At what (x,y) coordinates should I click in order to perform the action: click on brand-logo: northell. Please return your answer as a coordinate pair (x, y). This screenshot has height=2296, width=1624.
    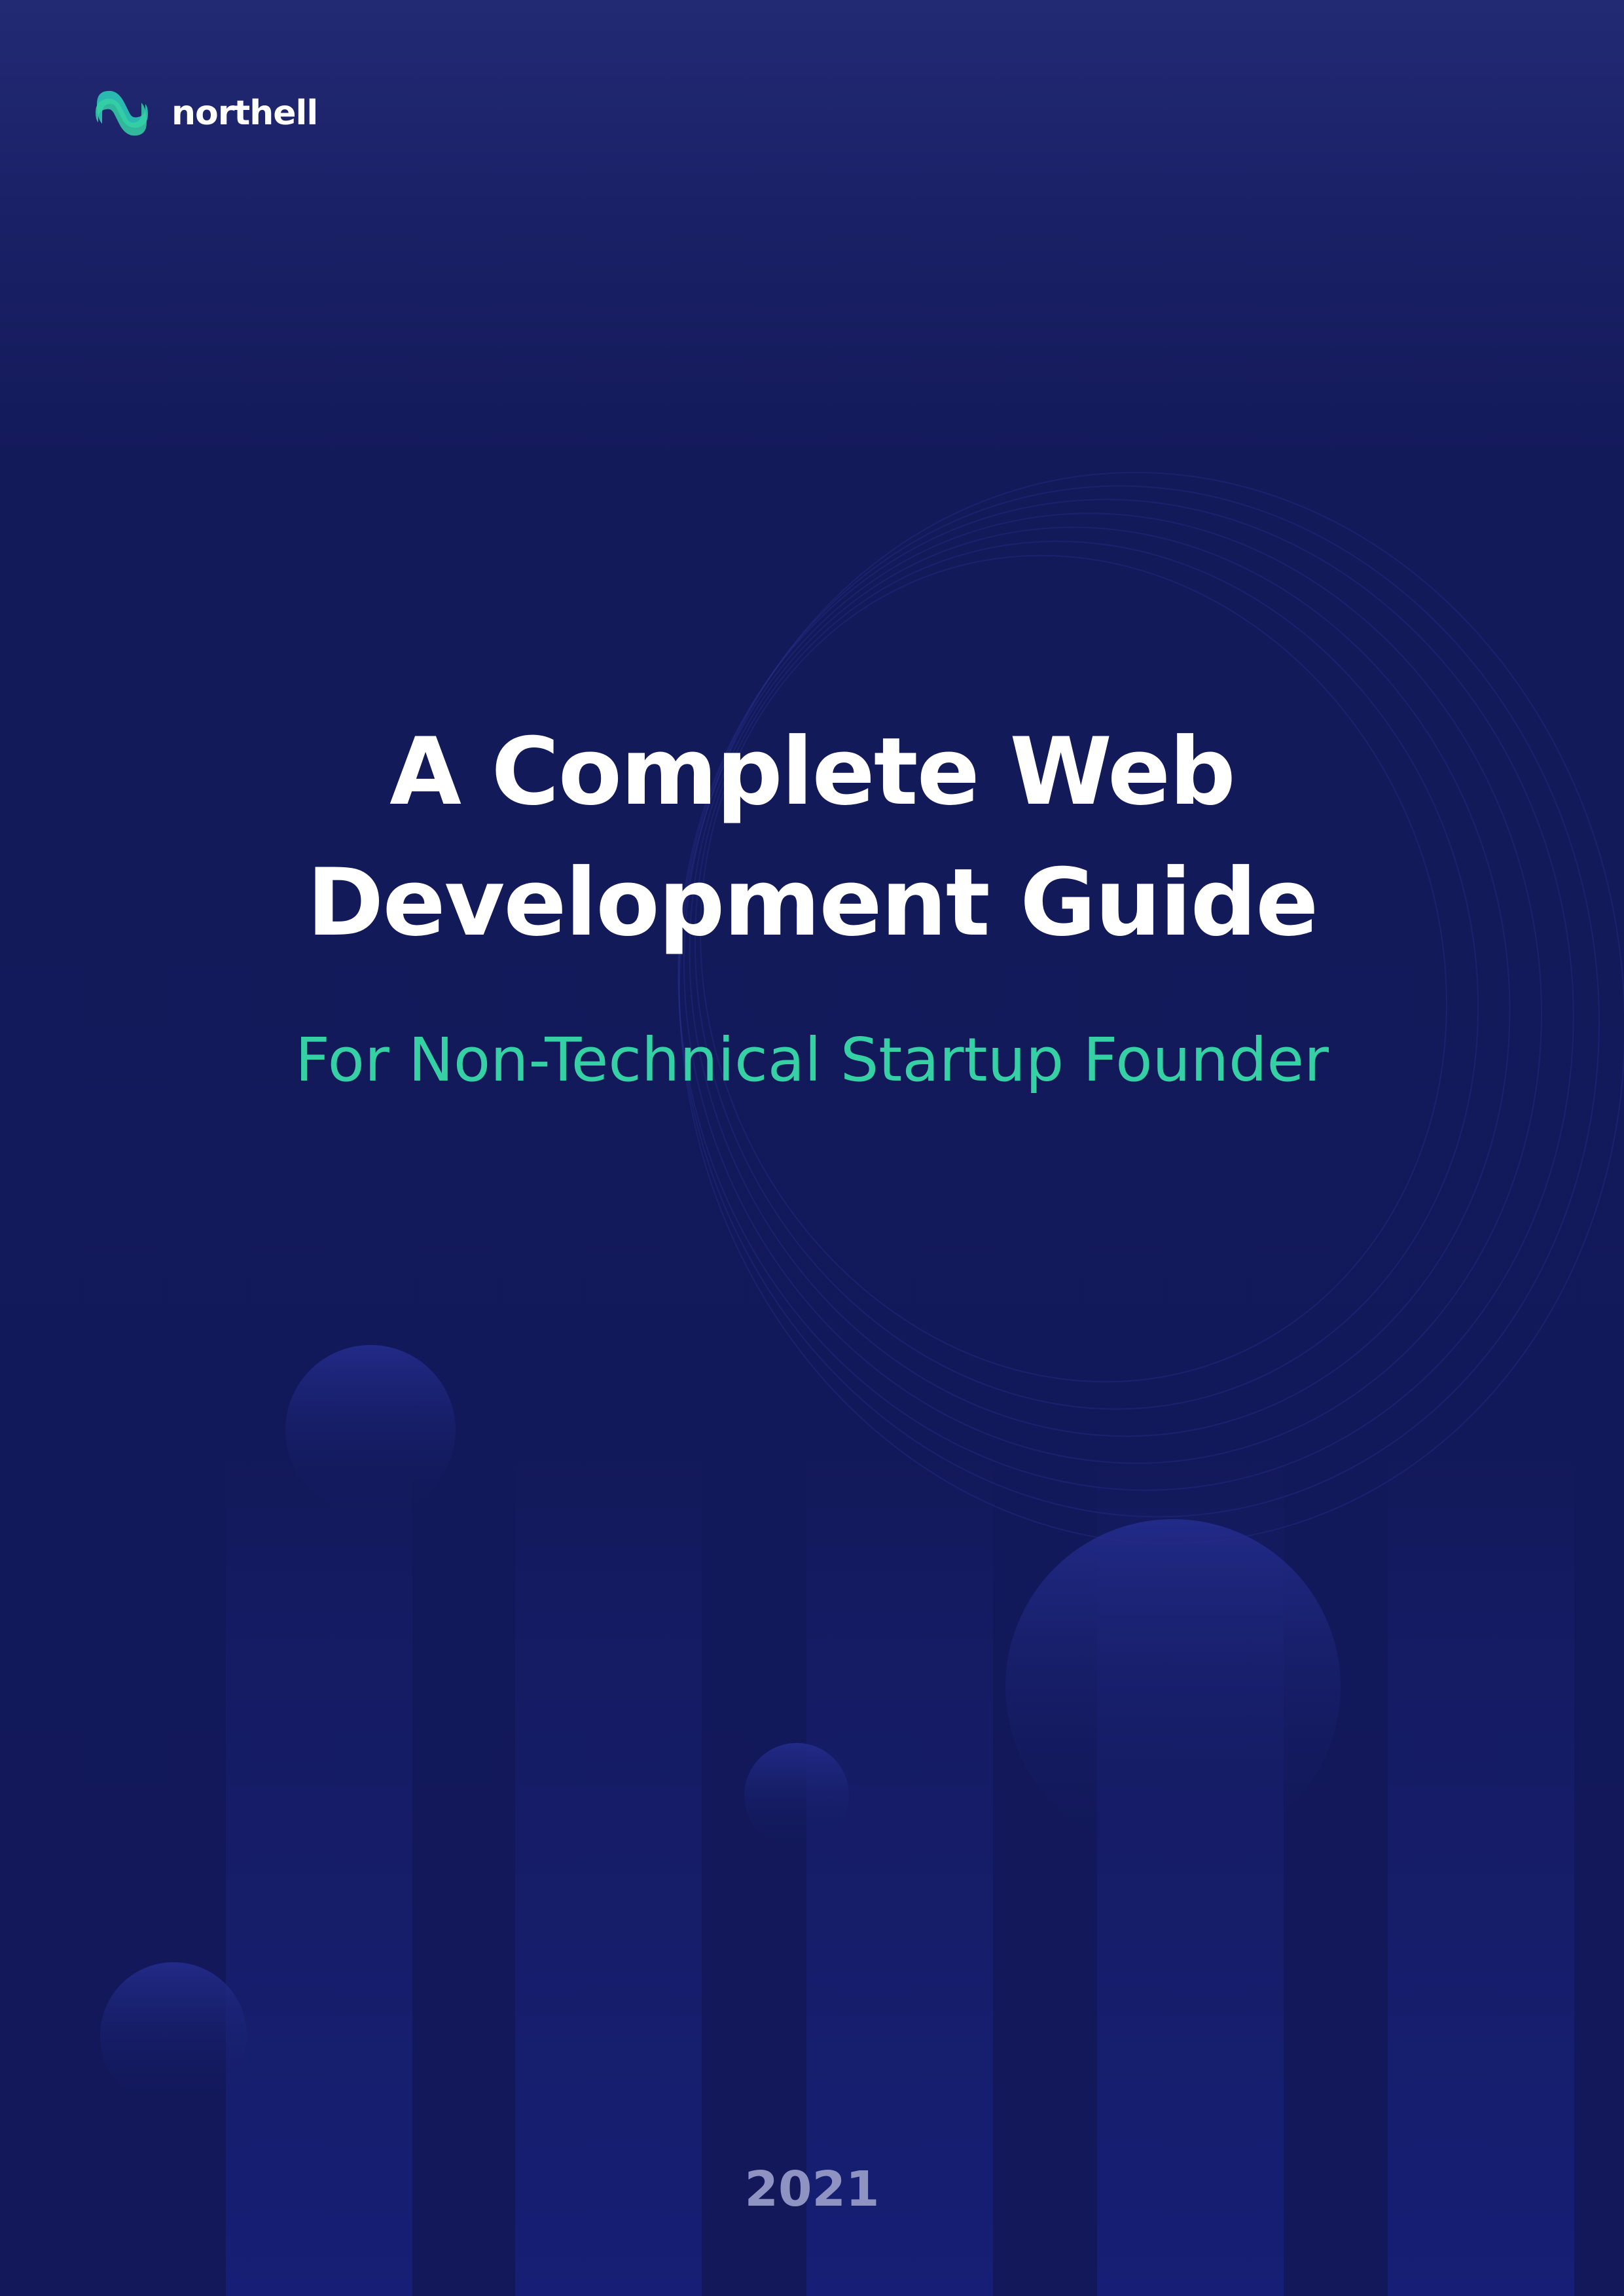
    Looking at the image, I should click on (205, 113).